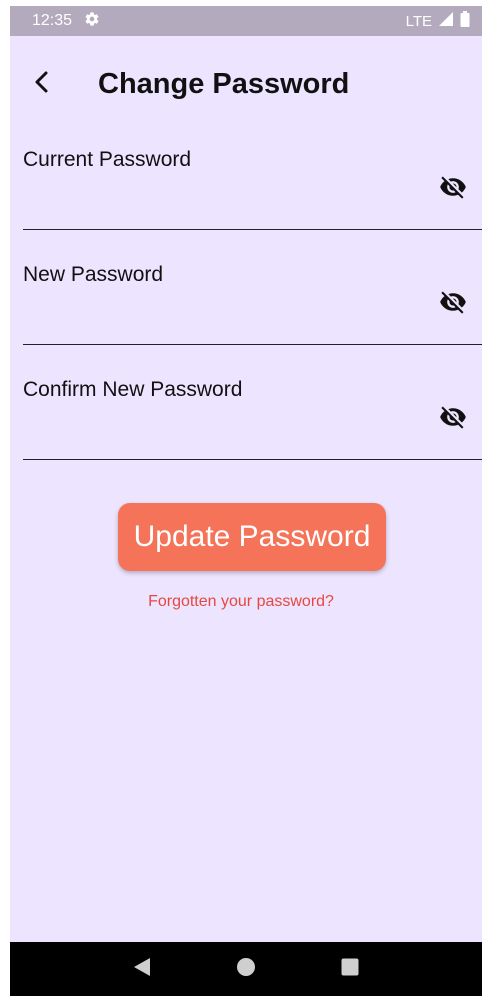  I want to click on network-type: LTE, so click(418, 21).